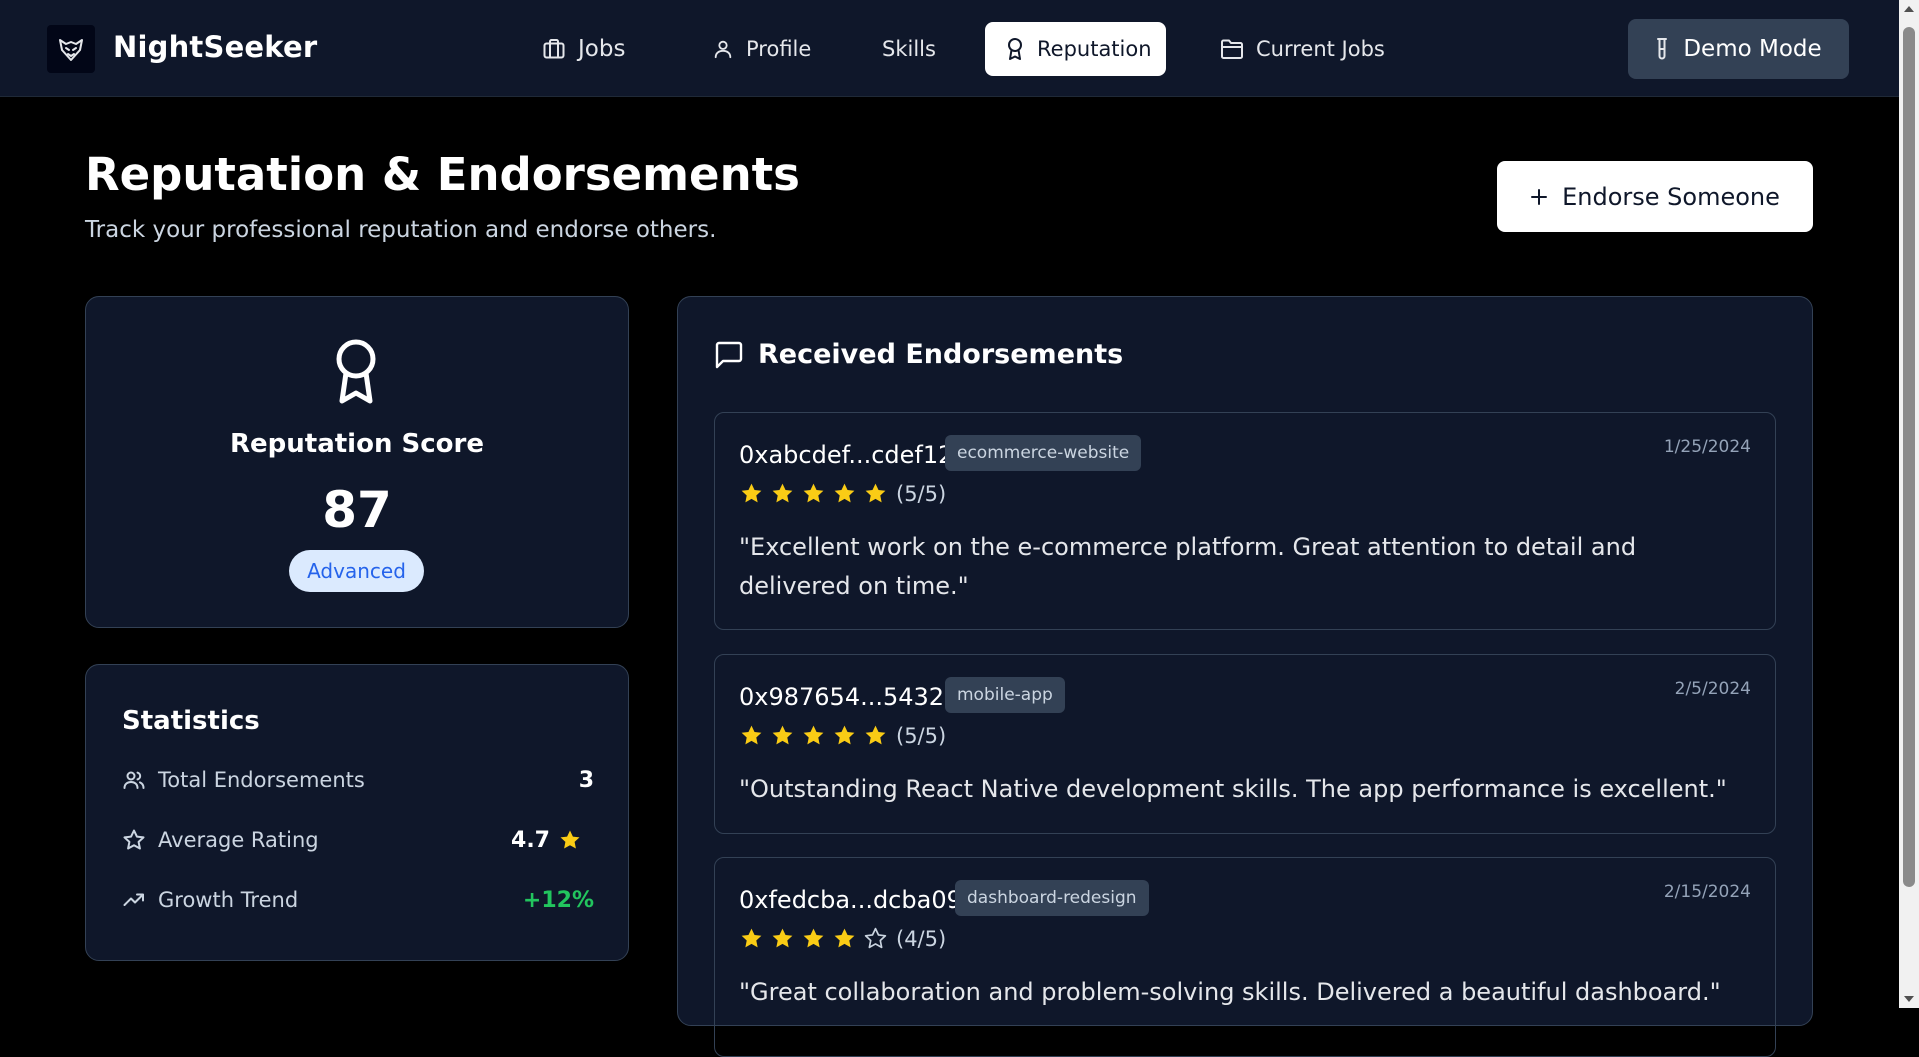 The image size is (1919, 1057). Describe the element at coordinates (358, 900) in the screenshot. I see `stat-row-growth-trend: Growth Trend +12%` at that location.